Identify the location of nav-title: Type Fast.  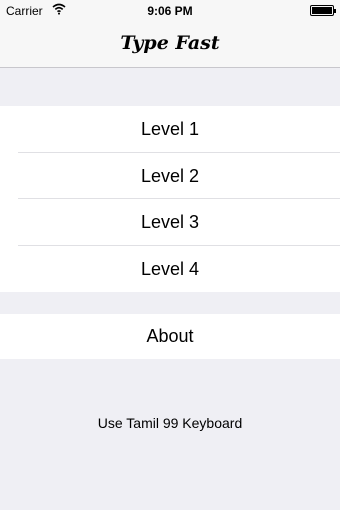
(170, 43).